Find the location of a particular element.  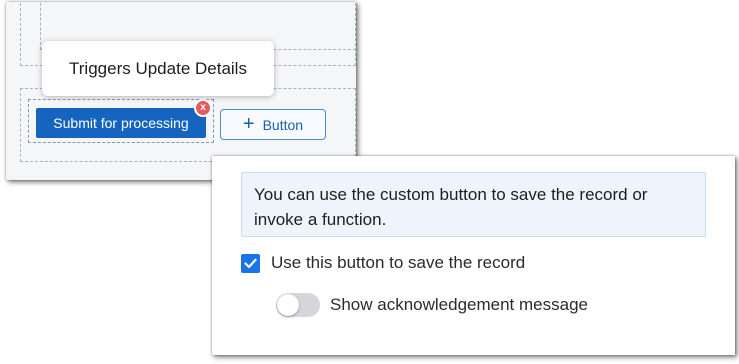

tooltip-text: Triggers Update Details is located at coordinates (158, 68).